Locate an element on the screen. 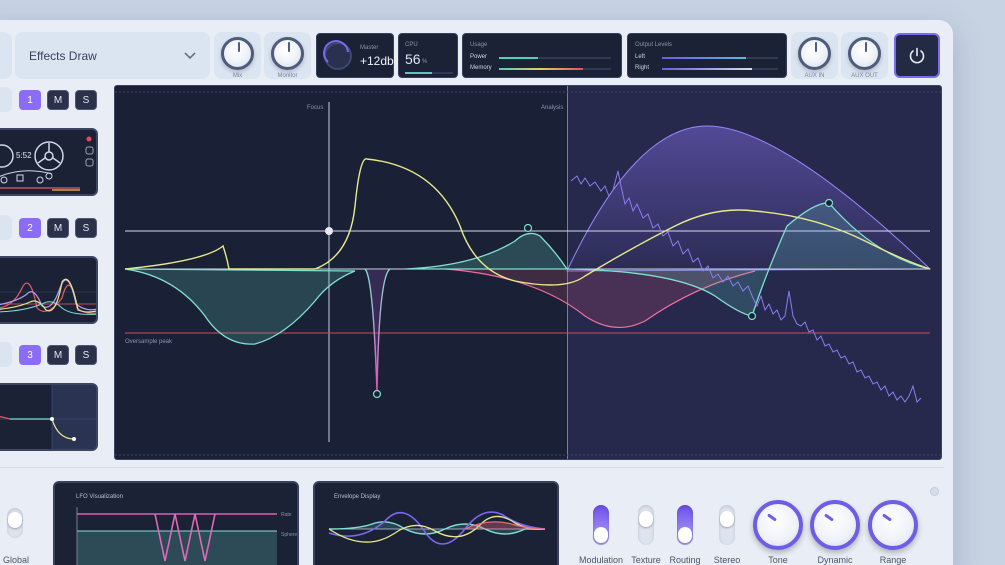 The height and width of the screenshot is (565, 1005). track-2-wave-screen is located at coordinates (49, 290).